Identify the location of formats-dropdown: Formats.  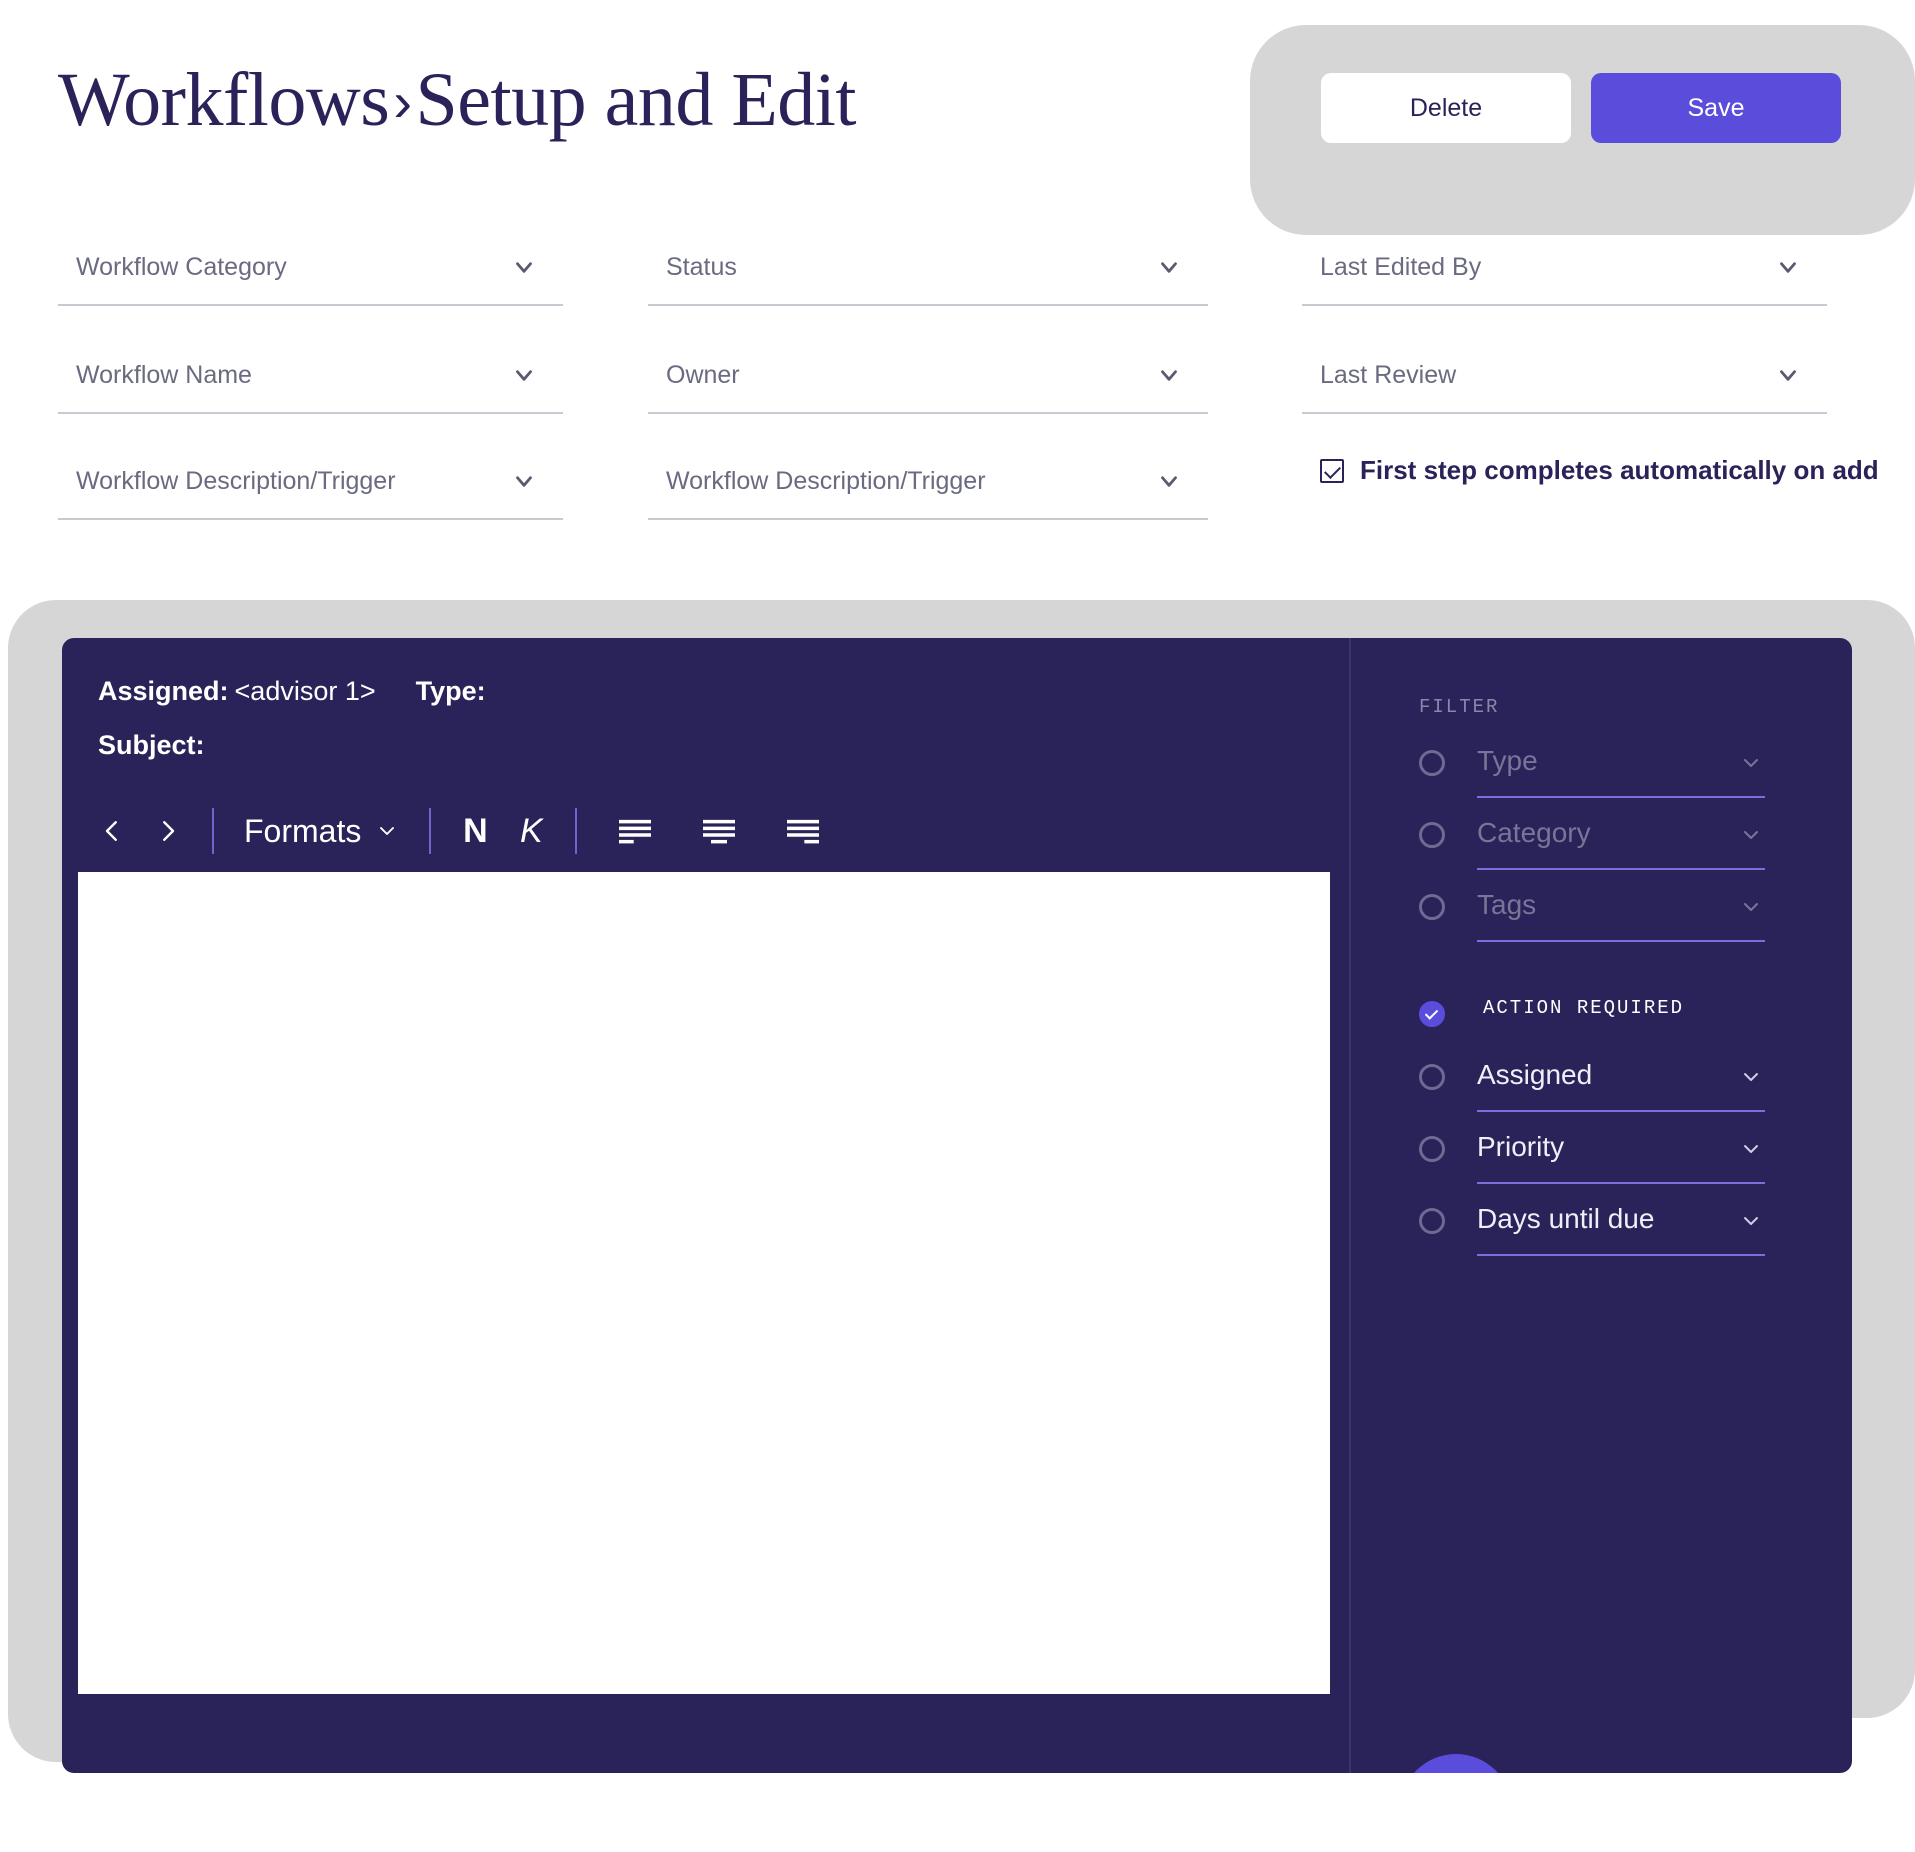
(321, 831).